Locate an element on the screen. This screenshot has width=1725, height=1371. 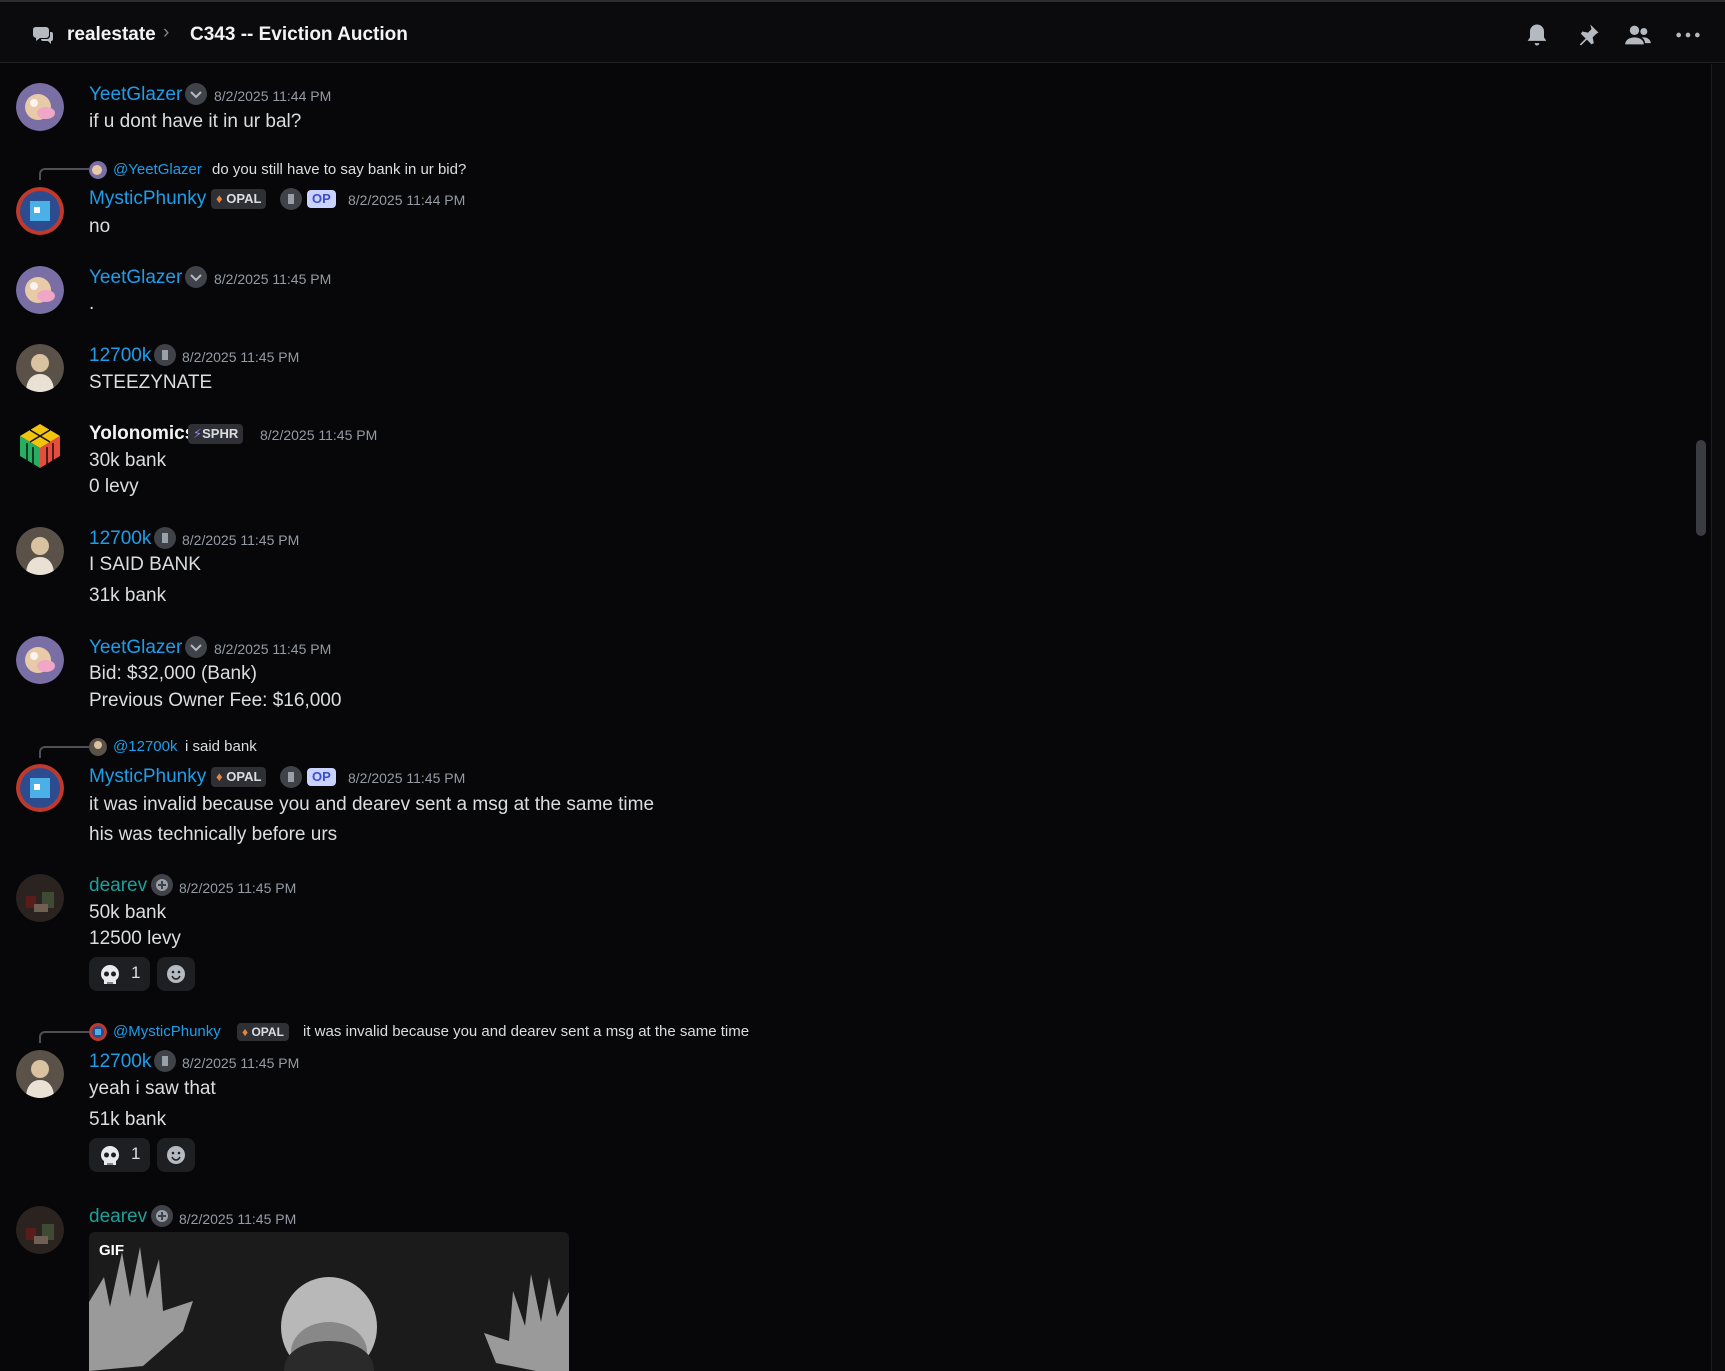
lightning-icon: ⚡ is located at coordinates (198, 433).